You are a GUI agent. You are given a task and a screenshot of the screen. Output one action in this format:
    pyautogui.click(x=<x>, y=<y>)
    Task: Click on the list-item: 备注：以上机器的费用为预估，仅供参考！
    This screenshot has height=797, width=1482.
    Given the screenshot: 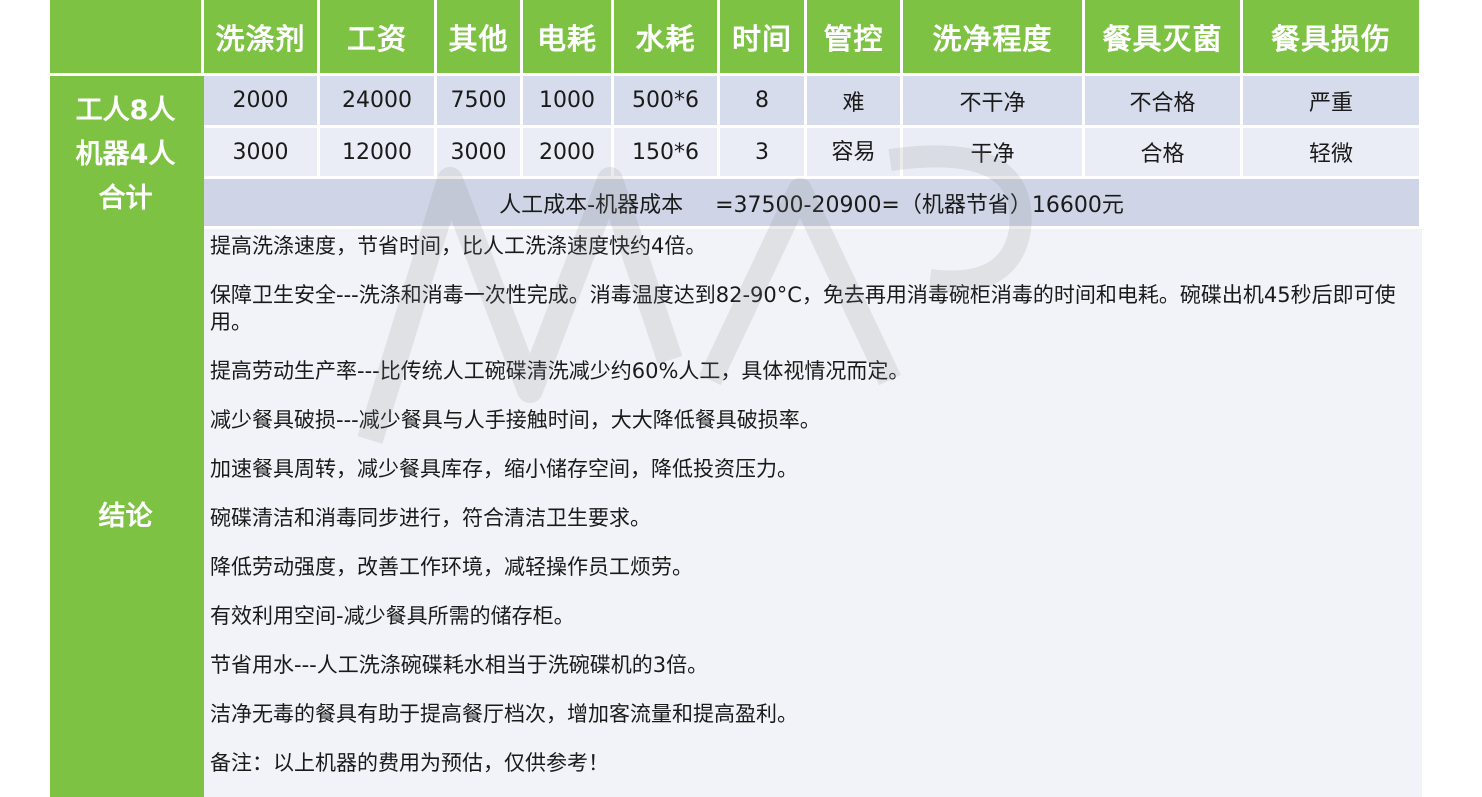 What is the action you would take?
    pyautogui.click(x=409, y=763)
    